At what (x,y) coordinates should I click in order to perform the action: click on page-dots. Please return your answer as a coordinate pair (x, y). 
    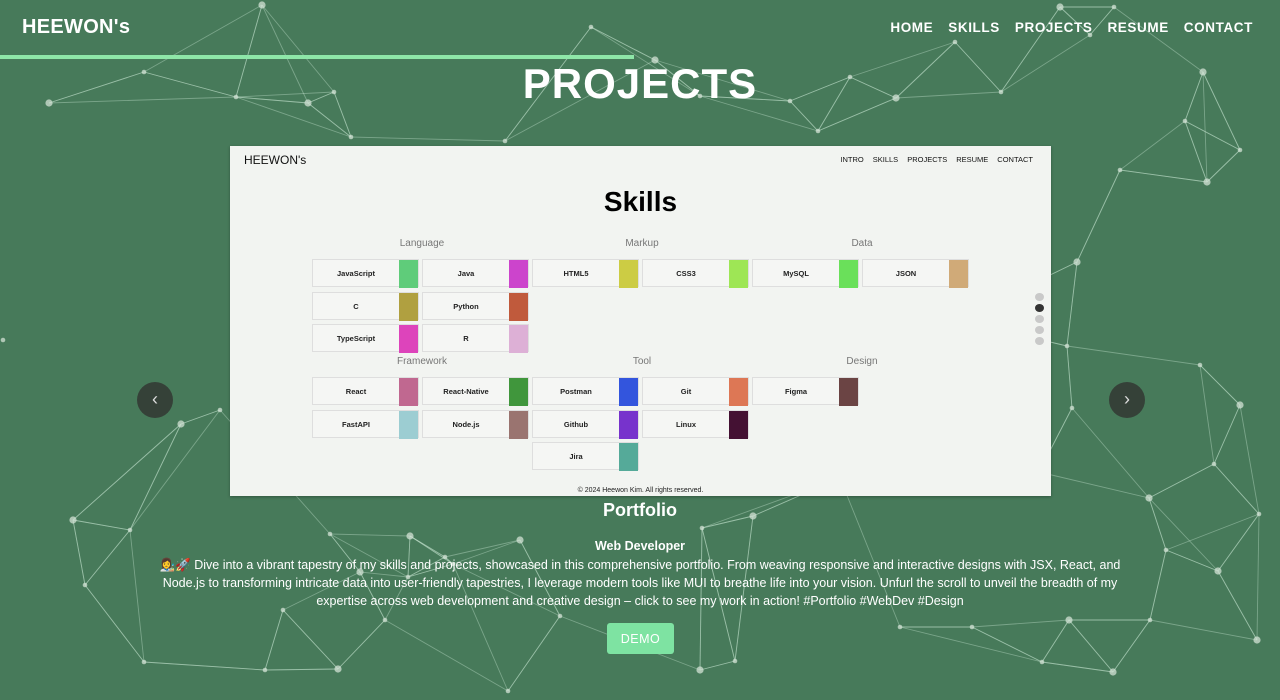
    Looking at the image, I should click on (1039, 319).